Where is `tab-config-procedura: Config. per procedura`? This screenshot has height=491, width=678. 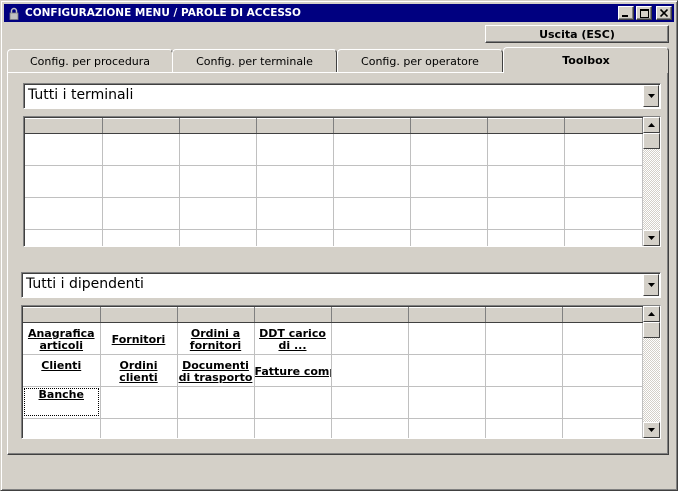
tab-config-procedura: Config. per procedura is located at coordinates (90, 60).